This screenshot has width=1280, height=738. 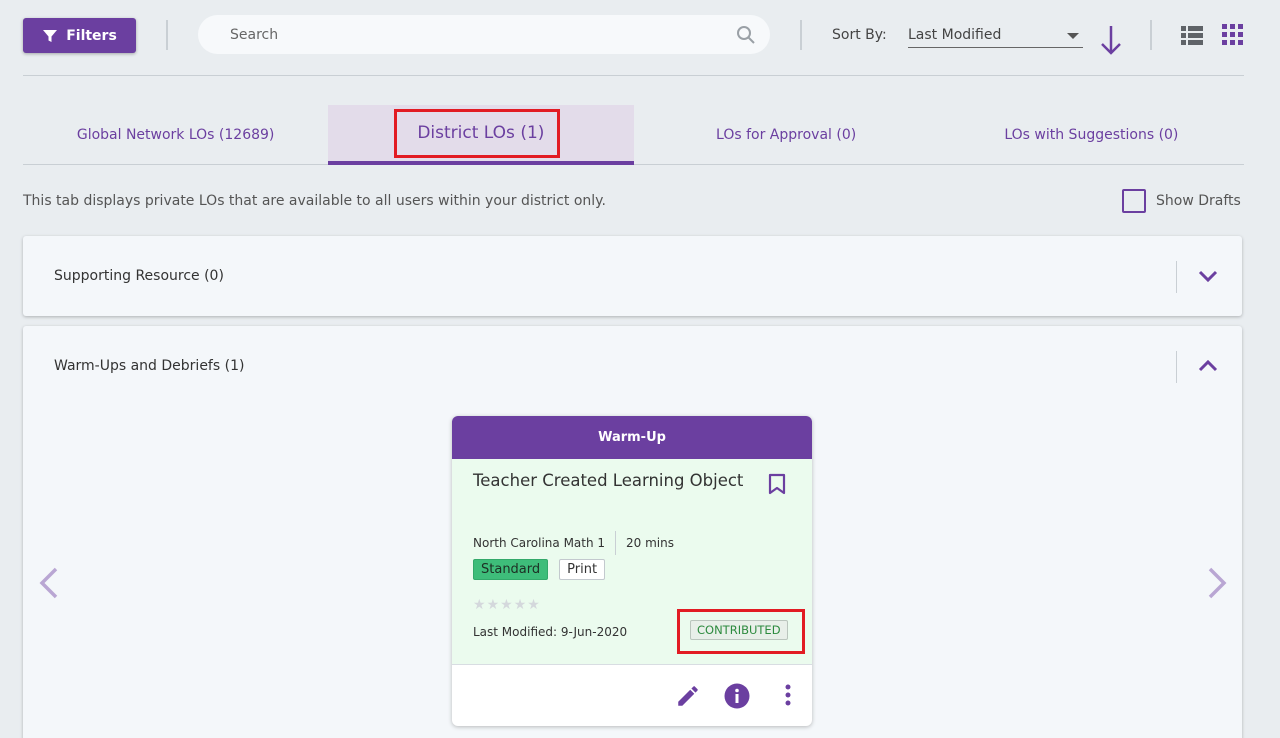 I want to click on tab-suggestions: LOs with Suggestions (0), so click(x=1091, y=135).